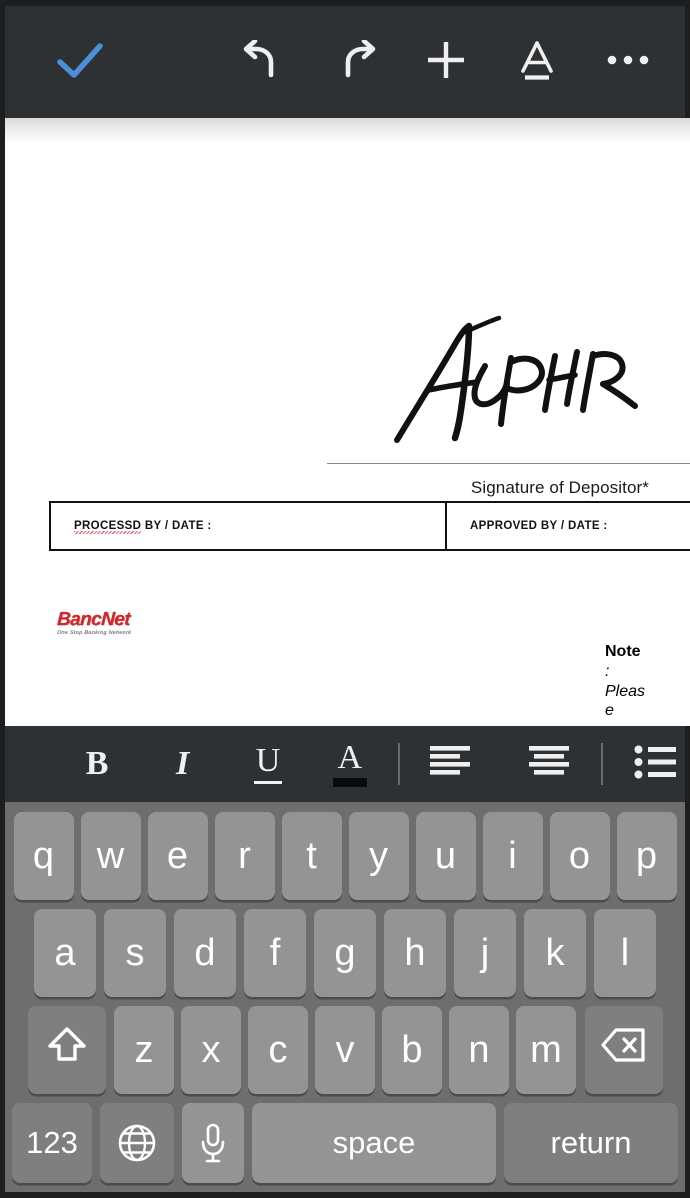 The width and height of the screenshot is (690, 1198). I want to click on align-center-icon, so click(549, 764).